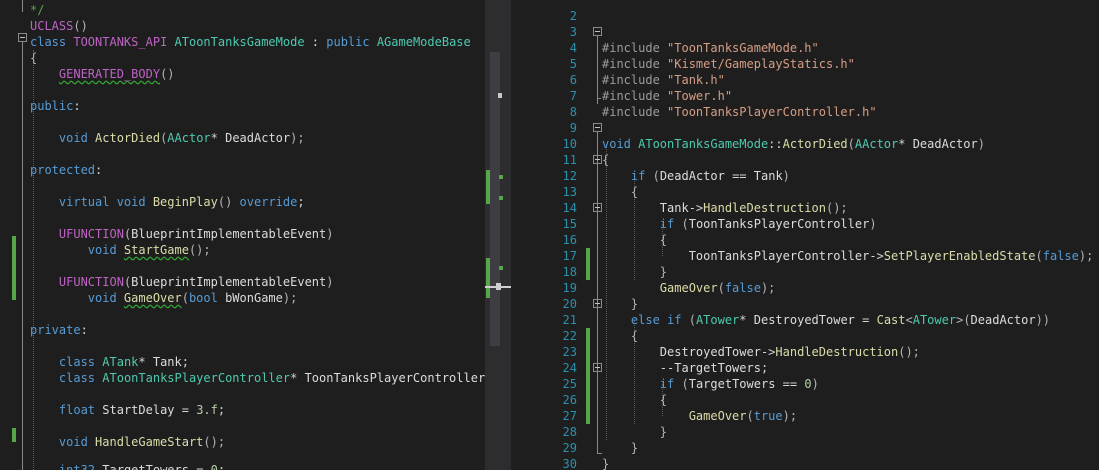 The height and width of the screenshot is (470, 1099). I want to click on code-line: #include "Tower.h", so click(667, 96).